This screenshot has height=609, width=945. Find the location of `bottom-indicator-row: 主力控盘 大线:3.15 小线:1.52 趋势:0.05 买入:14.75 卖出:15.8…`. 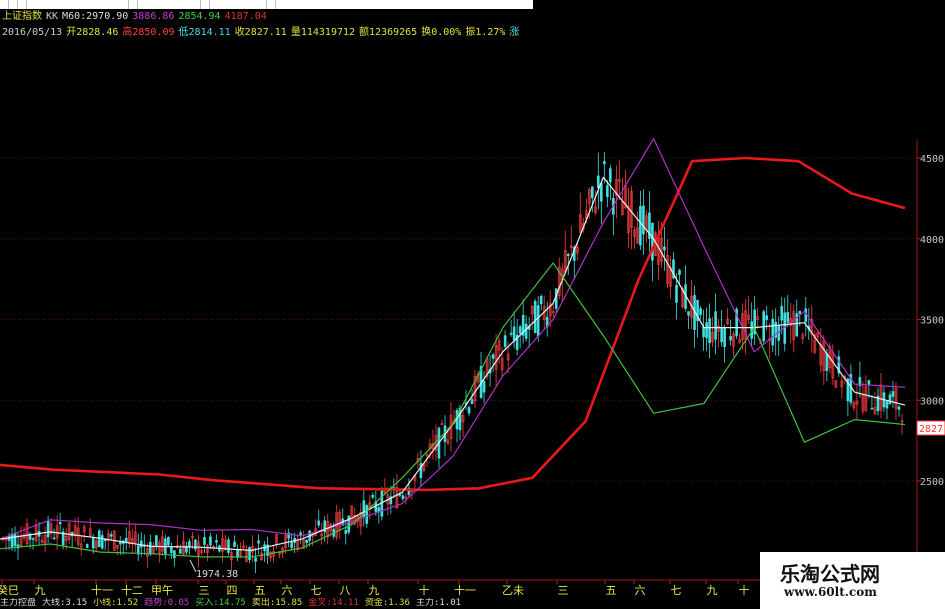

bottom-indicator-row: 主力控盘 大线:3.15 小线:1.52 趋势:0.05 买入:14.75 卖出:15.8… is located at coordinates (380, 603).